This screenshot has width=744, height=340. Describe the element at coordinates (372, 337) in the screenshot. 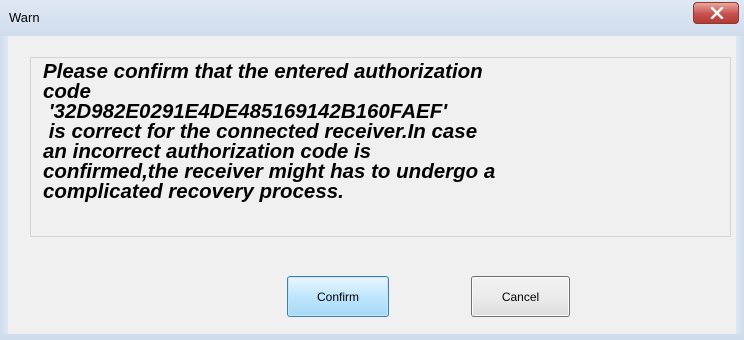

I see `window-frame-bottom` at that location.